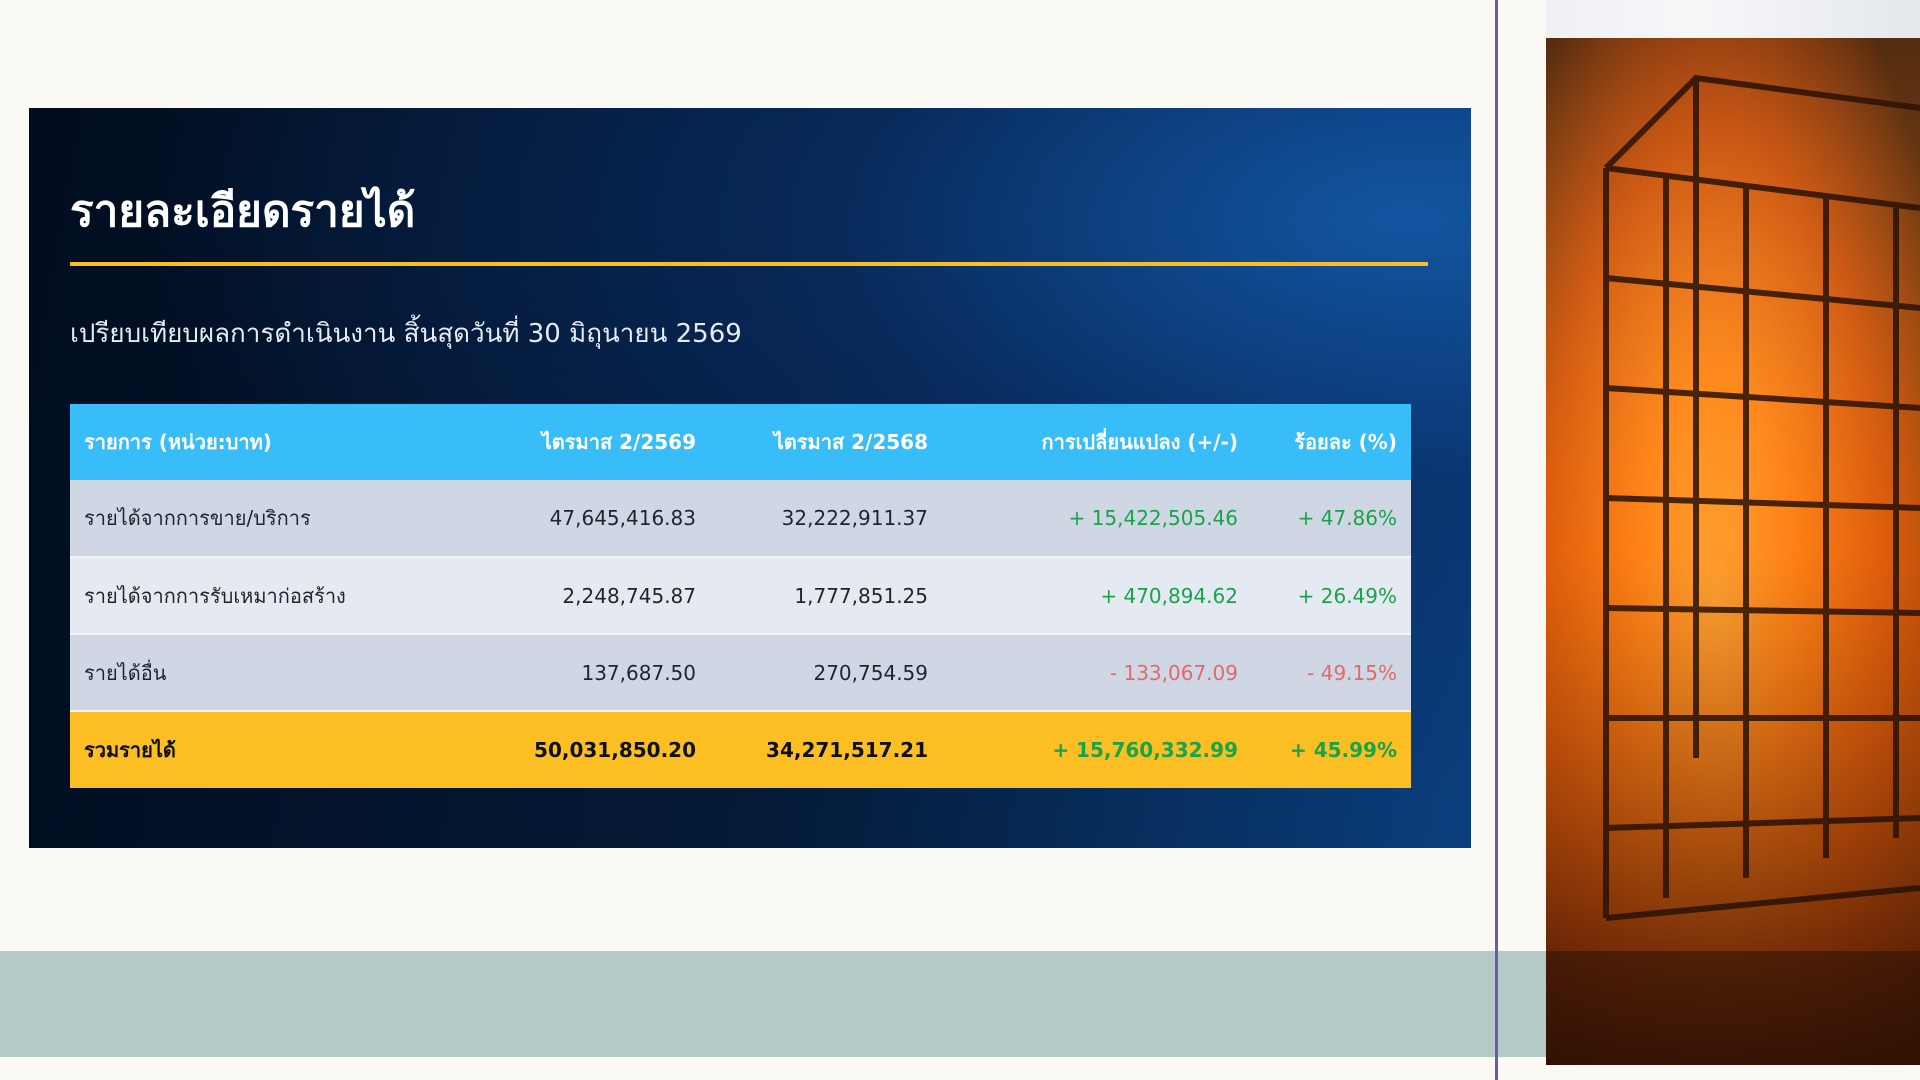 This screenshot has height=1080, width=1920. Describe the element at coordinates (130, 750) in the screenshot. I see `total-label: รวมรายได้` at that location.